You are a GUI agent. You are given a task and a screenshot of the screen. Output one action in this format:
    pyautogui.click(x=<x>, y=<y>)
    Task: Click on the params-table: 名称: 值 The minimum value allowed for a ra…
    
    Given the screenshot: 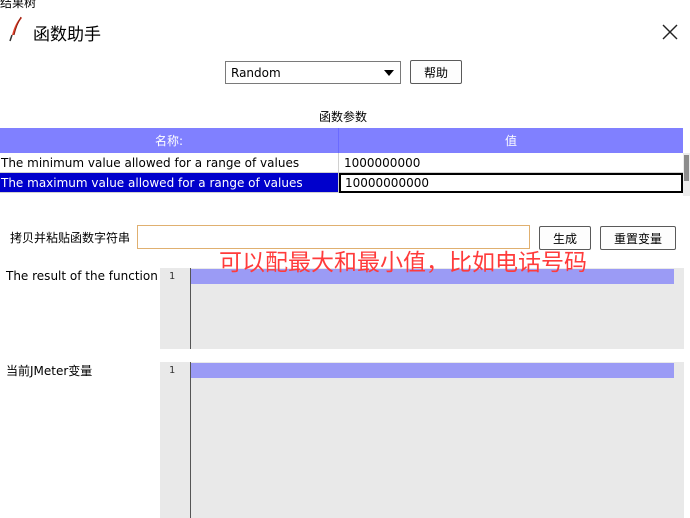 What is the action you would take?
    pyautogui.click(x=345, y=162)
    